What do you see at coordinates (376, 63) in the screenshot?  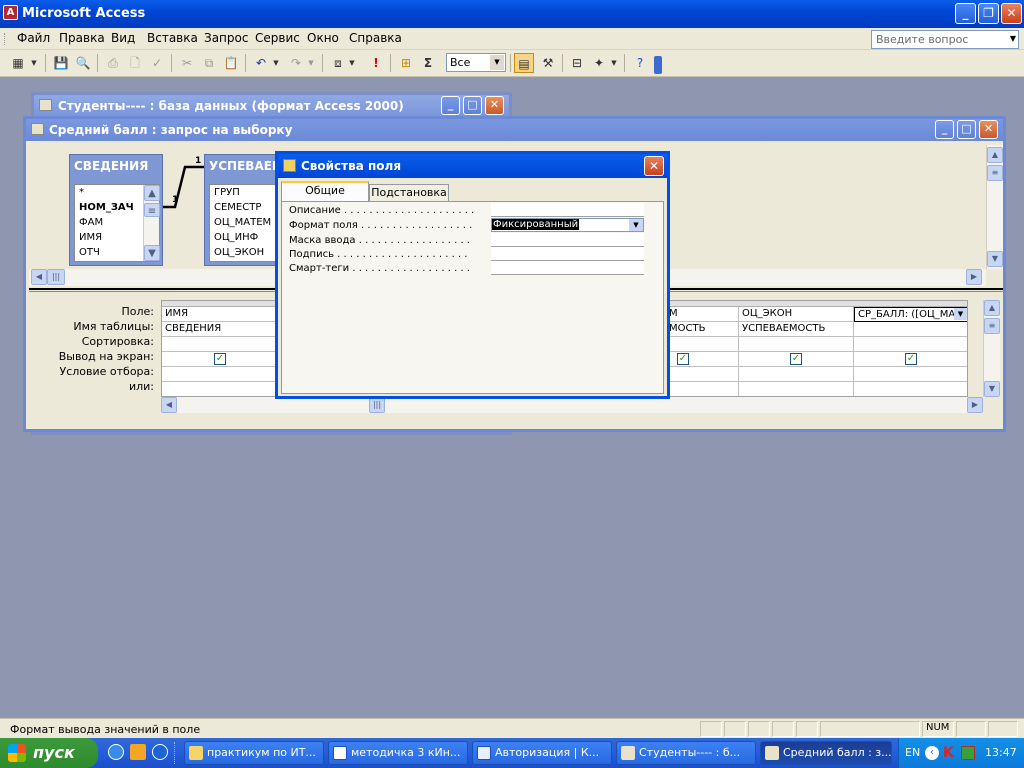 I see `run-icon: !` at bounding box center [376, 63].